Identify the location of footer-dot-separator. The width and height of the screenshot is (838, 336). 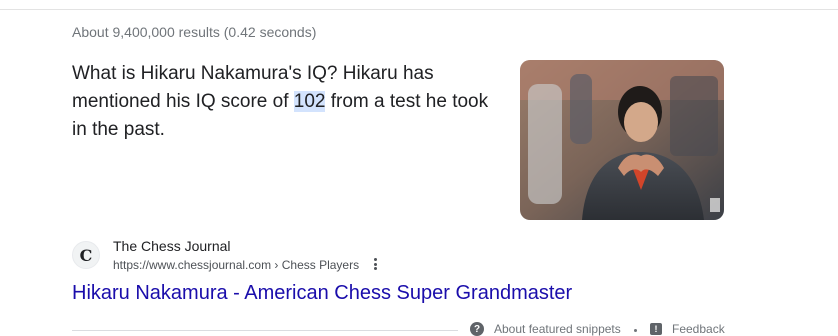
(635, 330).